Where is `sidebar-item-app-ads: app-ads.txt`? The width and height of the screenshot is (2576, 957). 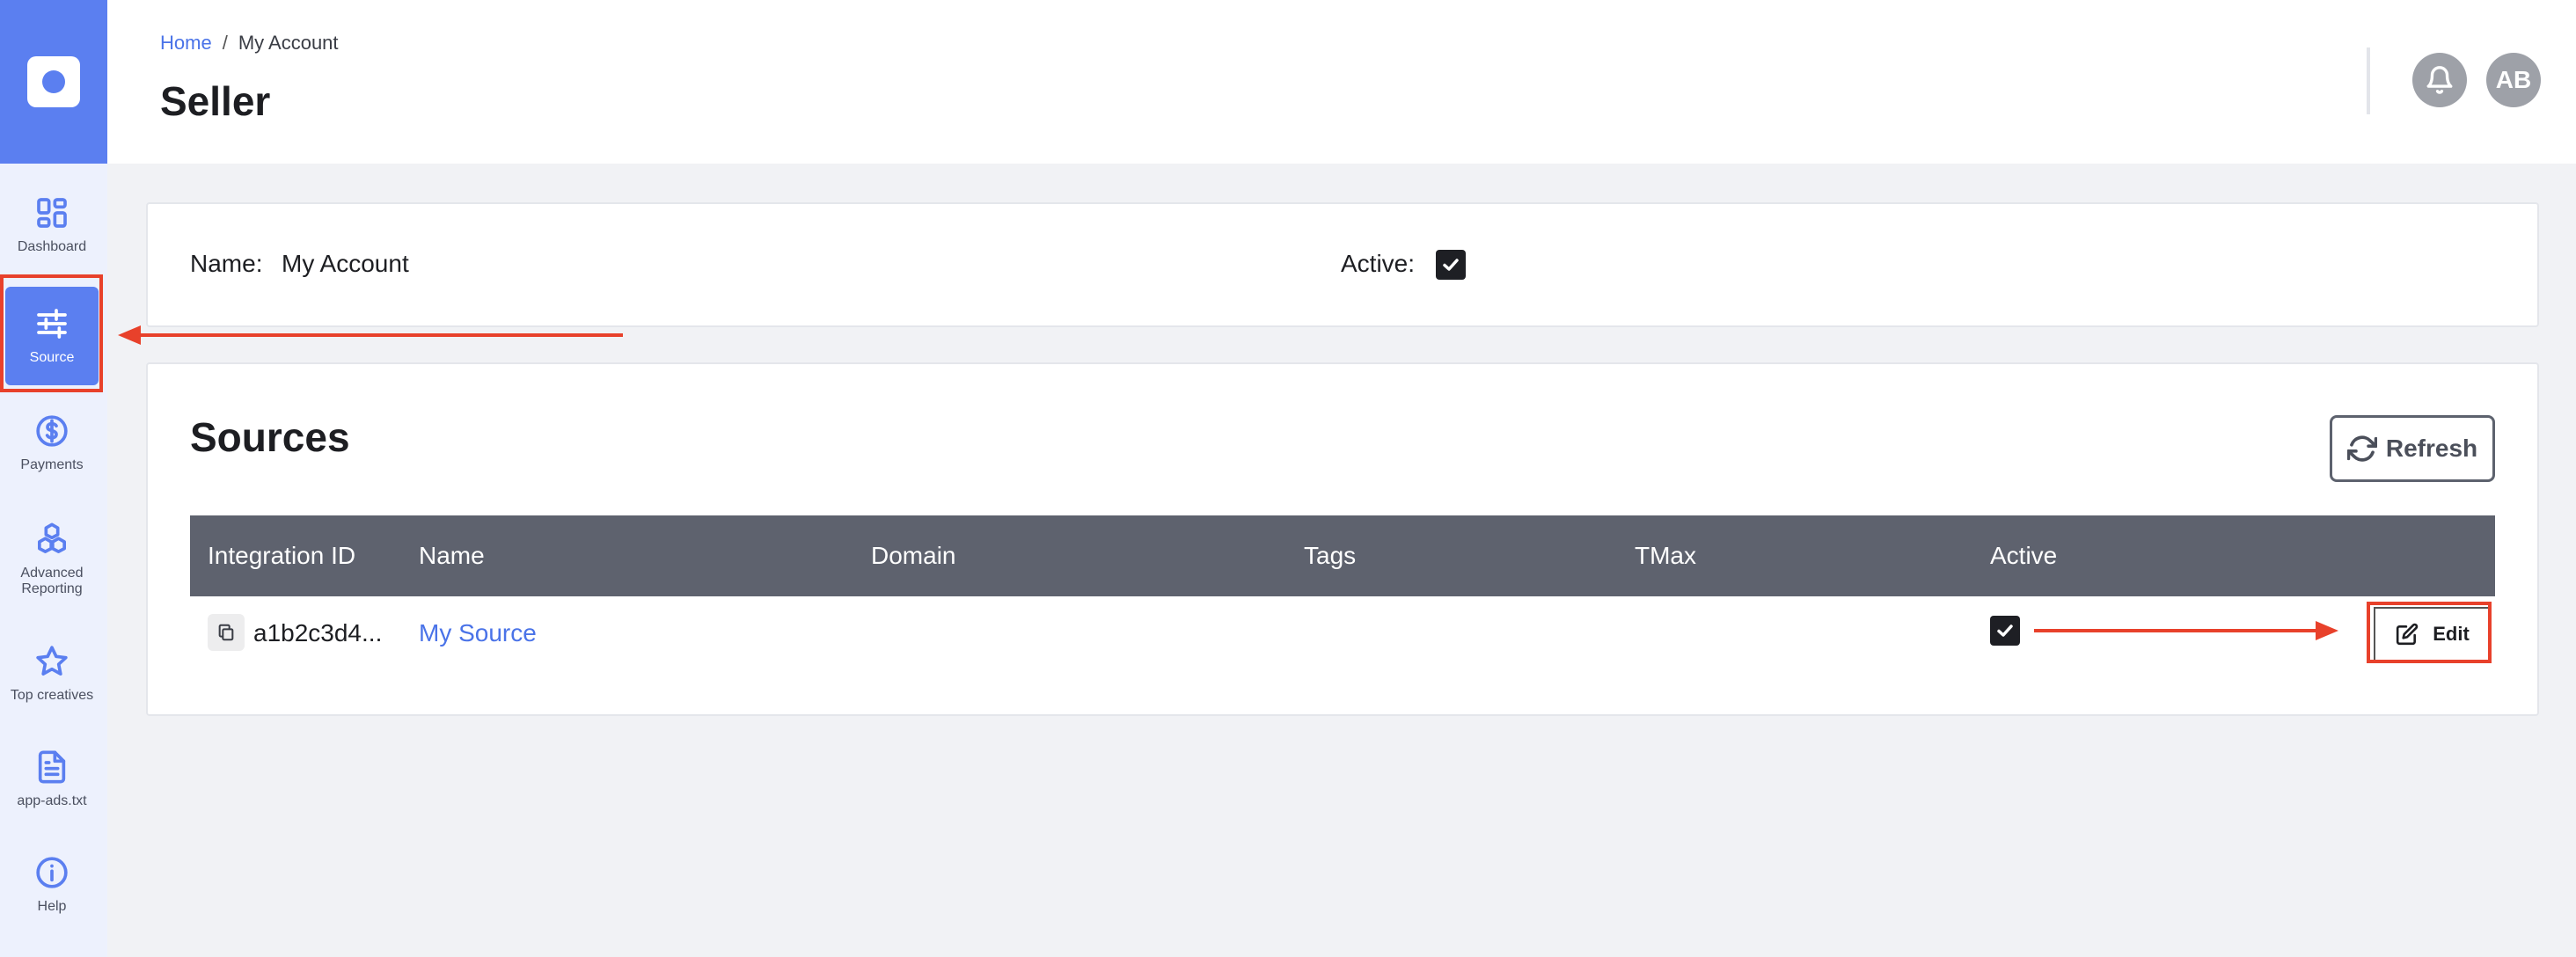 sidebar-item-app-ads: app-ads.txt is located at coordinates (52, 779).